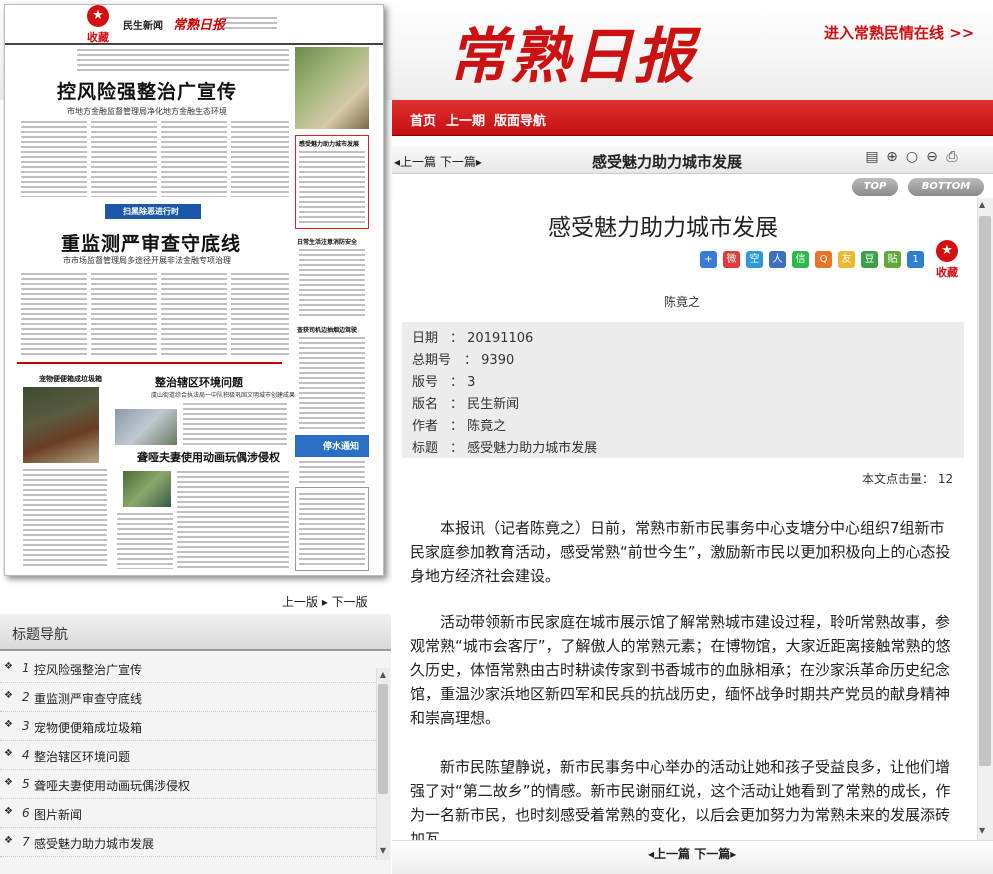 The width and height of the screenshot is (993, 874). What do you see at coordinates (846, 259) in the screenshot?
I see `share-pengyou-icon: 友` at bounding box center [846, 259].